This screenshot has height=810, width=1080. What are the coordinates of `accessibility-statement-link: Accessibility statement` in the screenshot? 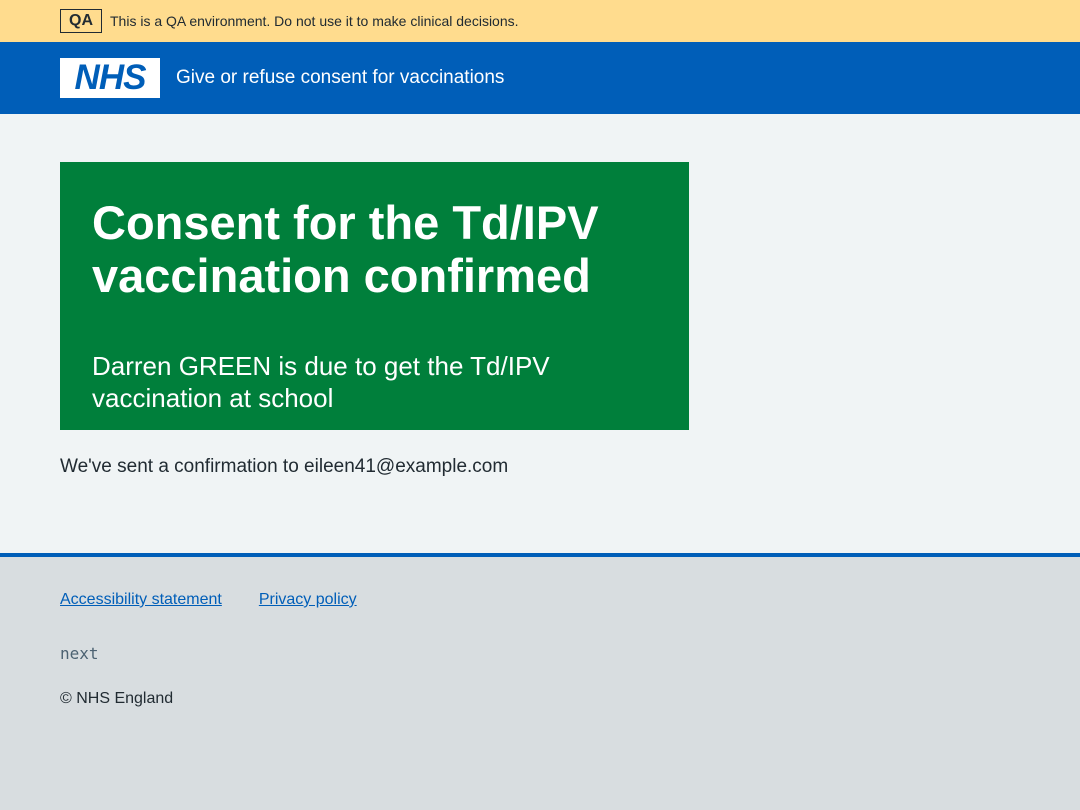 It's located at (141, 600).